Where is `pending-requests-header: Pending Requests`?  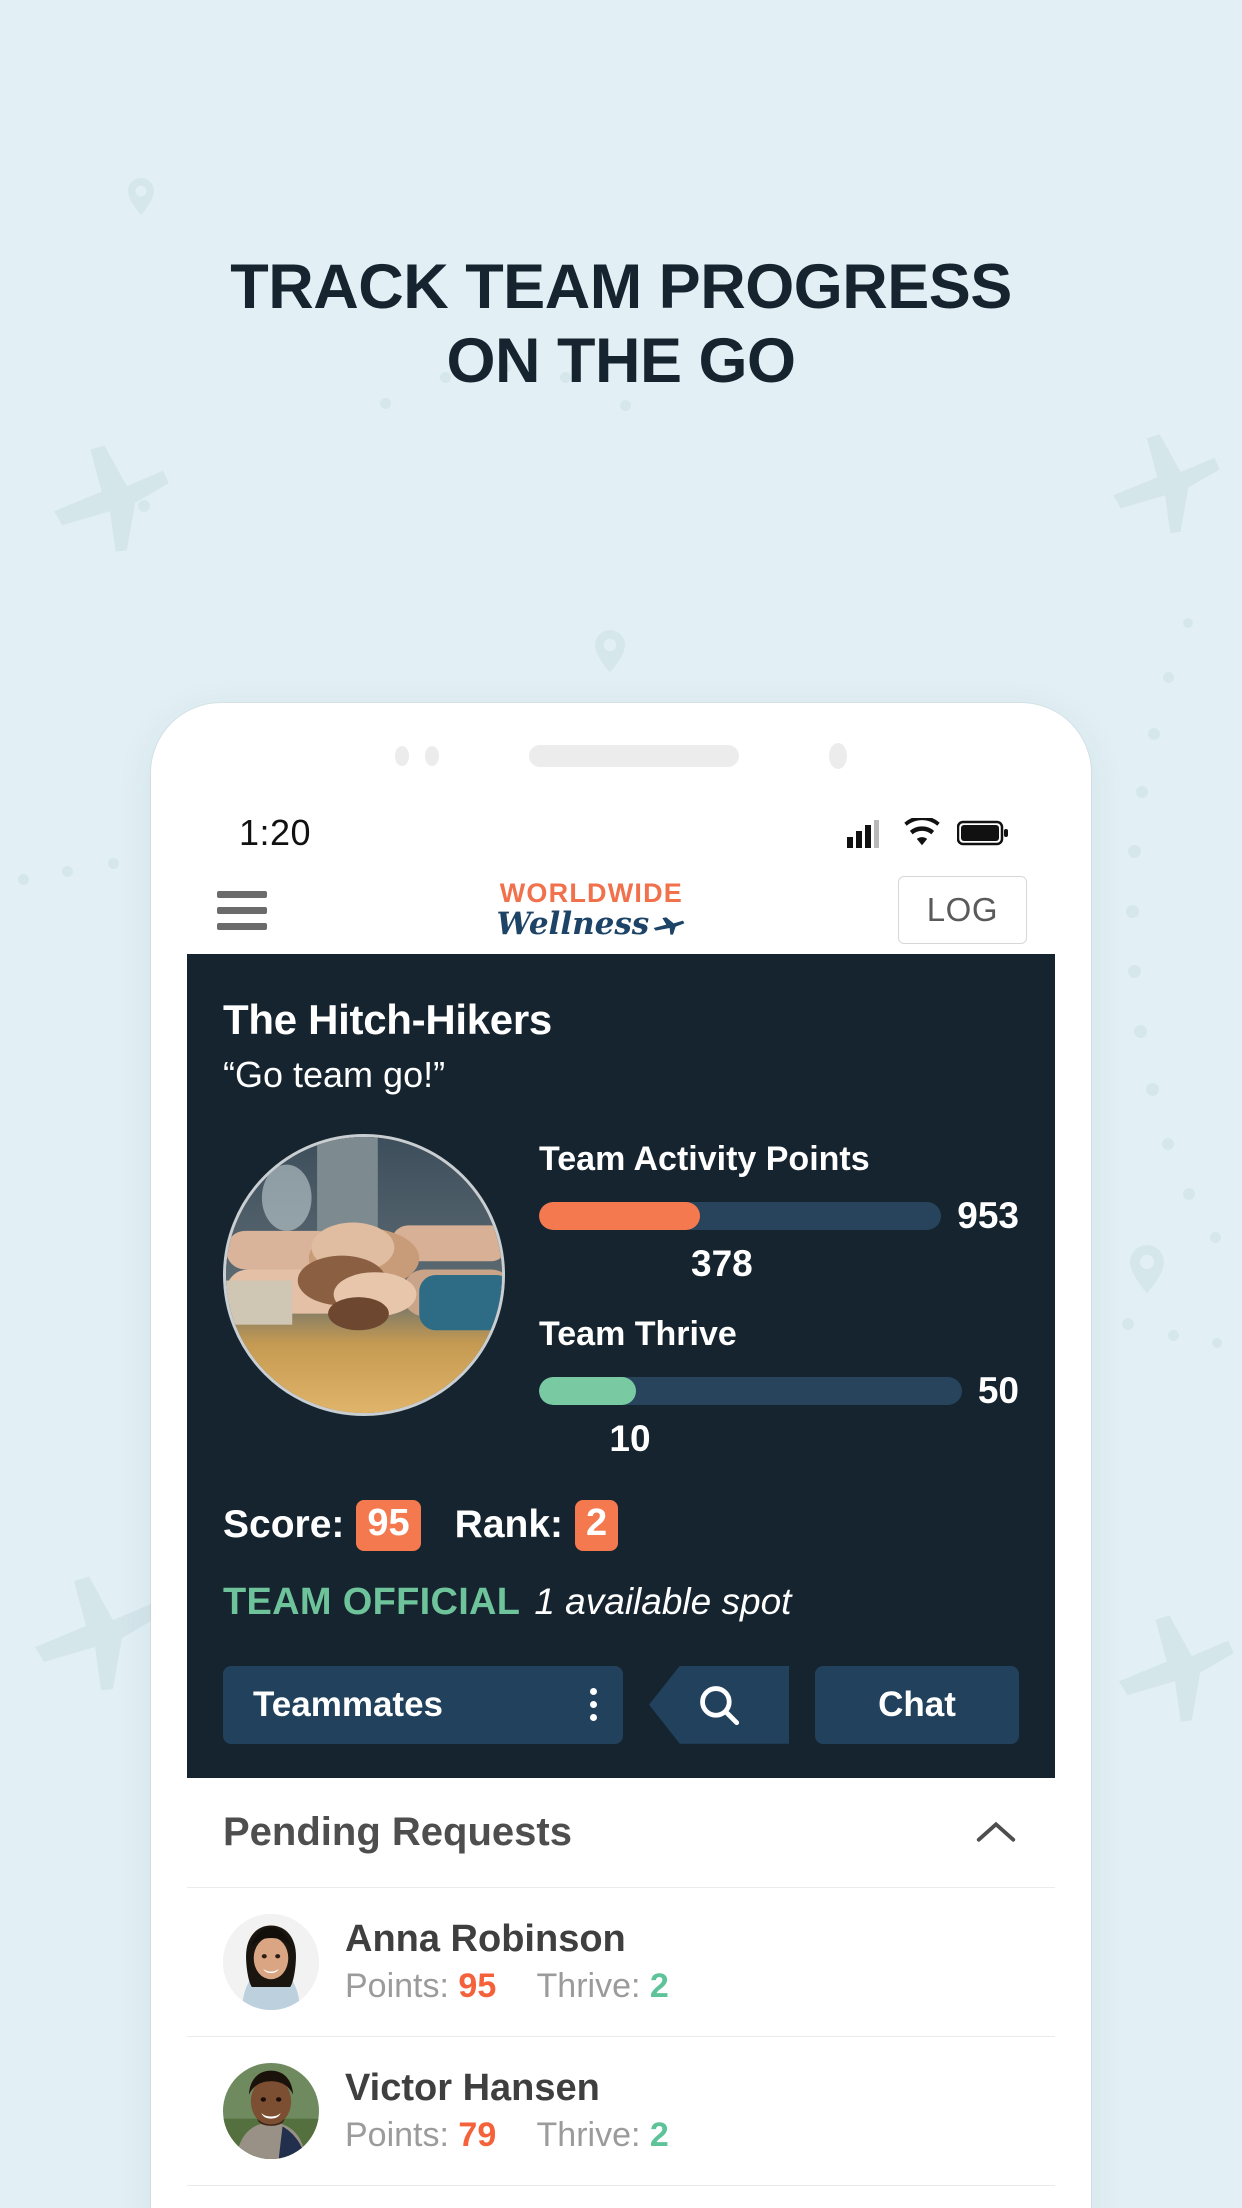
pending-requests-header: Pending Requests is located at coordinates (621, 1832).